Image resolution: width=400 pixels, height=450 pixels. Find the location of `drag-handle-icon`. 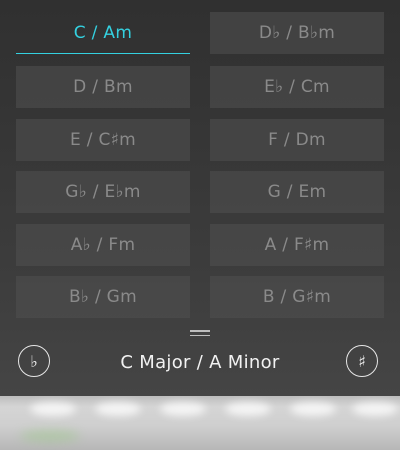

drag-handle-icon is located at coordinates (200, 334).